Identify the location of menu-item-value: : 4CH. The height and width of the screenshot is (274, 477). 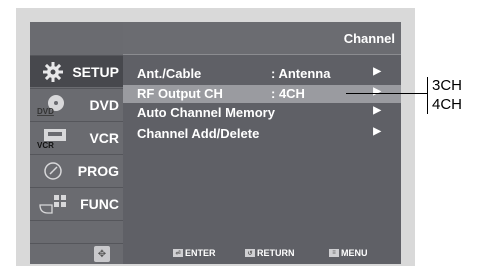
(288, 93).